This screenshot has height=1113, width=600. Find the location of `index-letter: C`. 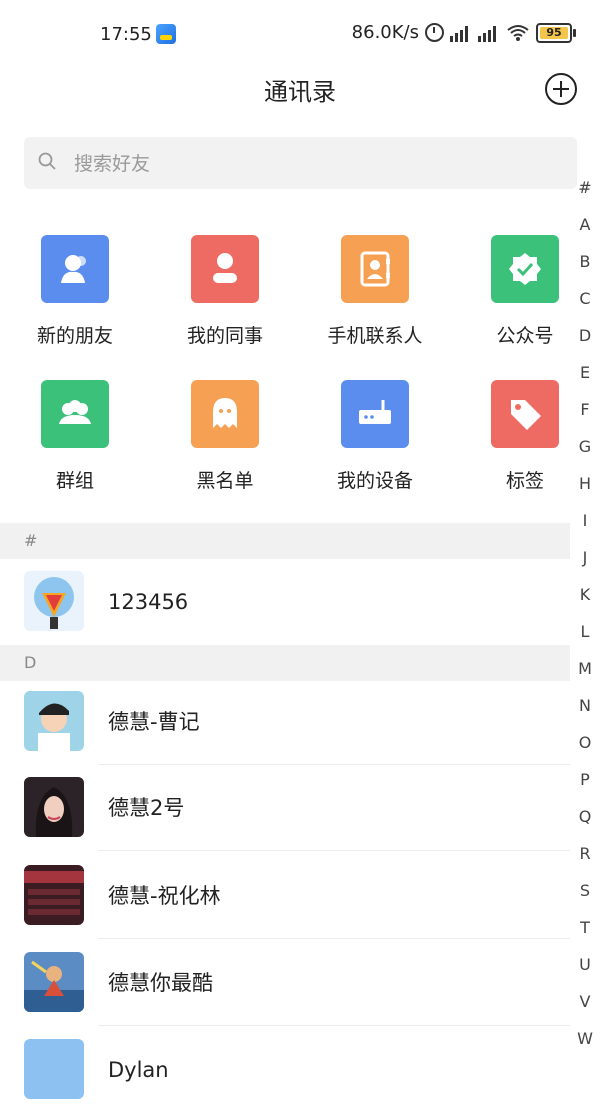

index-letter: C is located at coordinates (585, 298).